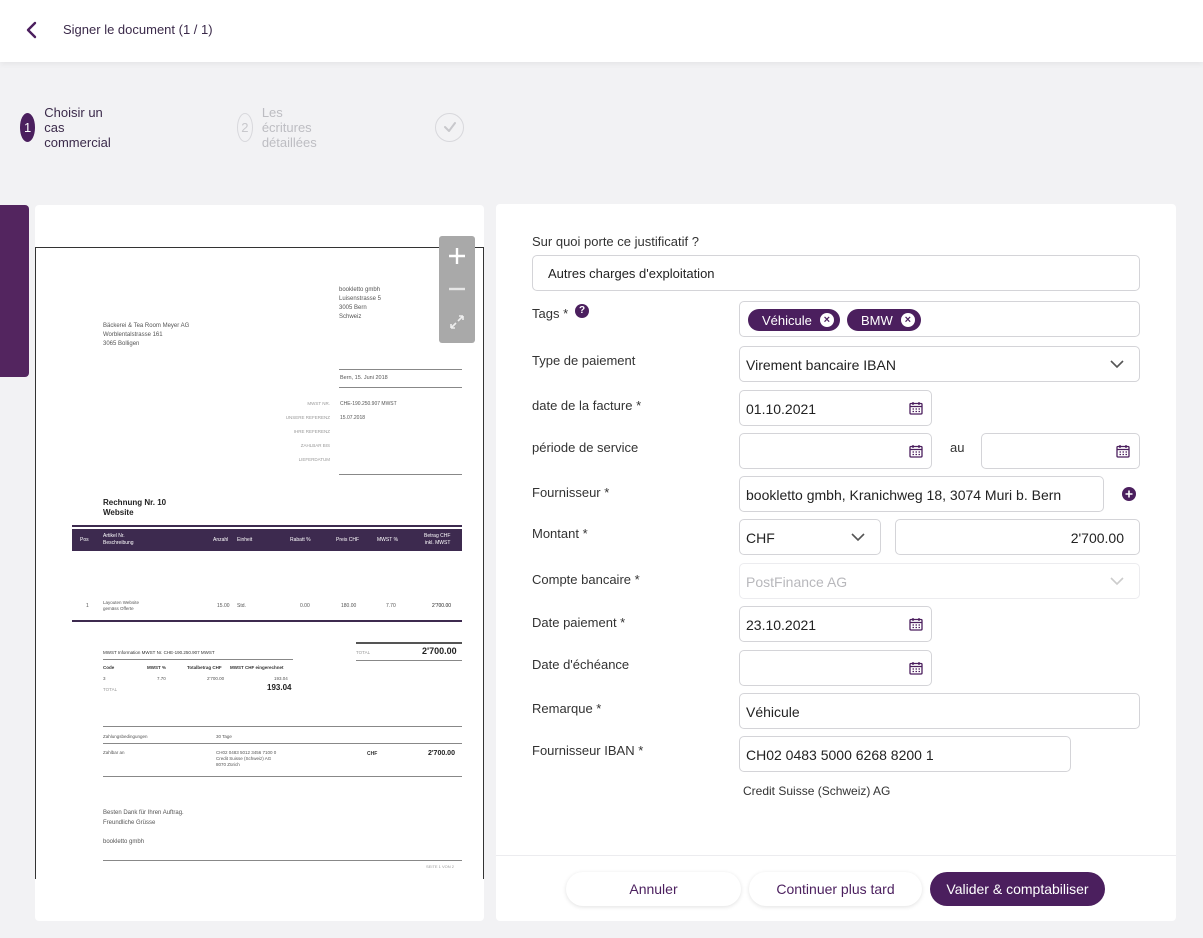  Describe the element at coordinates (939, 319) in the screenshot. I see `tags-input: Véhicule × BMW ×` at that location.